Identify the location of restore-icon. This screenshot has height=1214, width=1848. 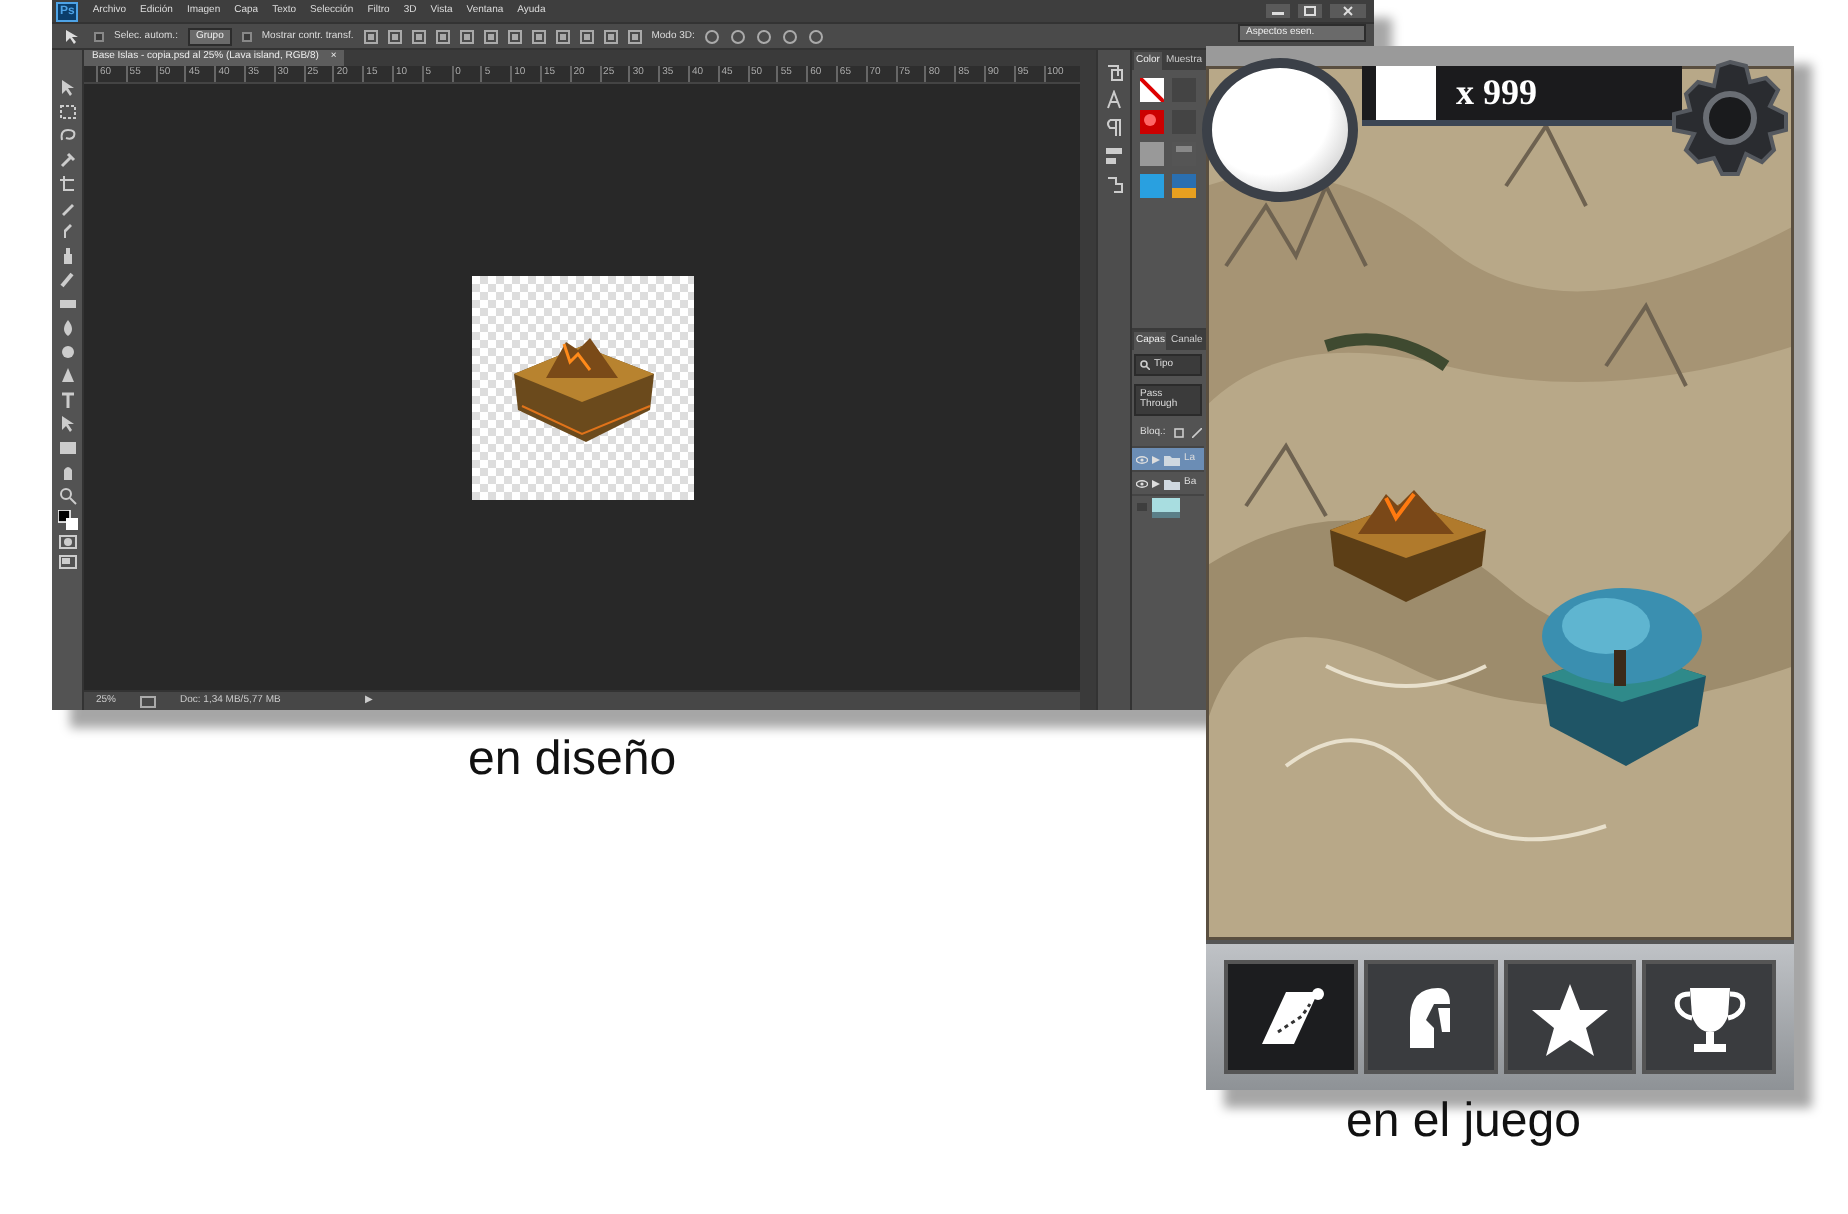
(1310, 11).